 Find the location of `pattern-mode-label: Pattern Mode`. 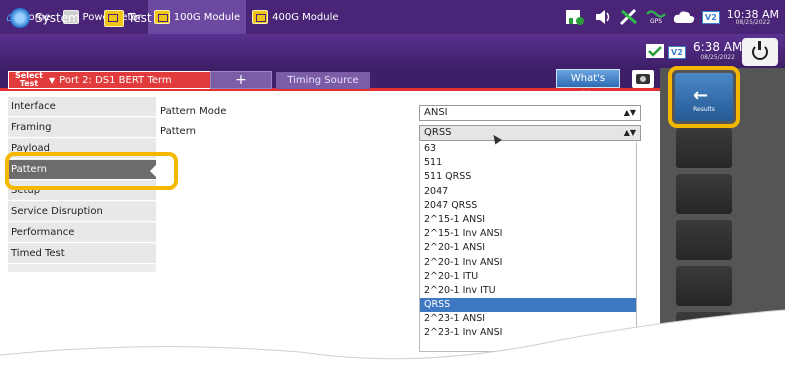

pattern-mode-label: Pattern Mode is located at coordinates (193, 111).